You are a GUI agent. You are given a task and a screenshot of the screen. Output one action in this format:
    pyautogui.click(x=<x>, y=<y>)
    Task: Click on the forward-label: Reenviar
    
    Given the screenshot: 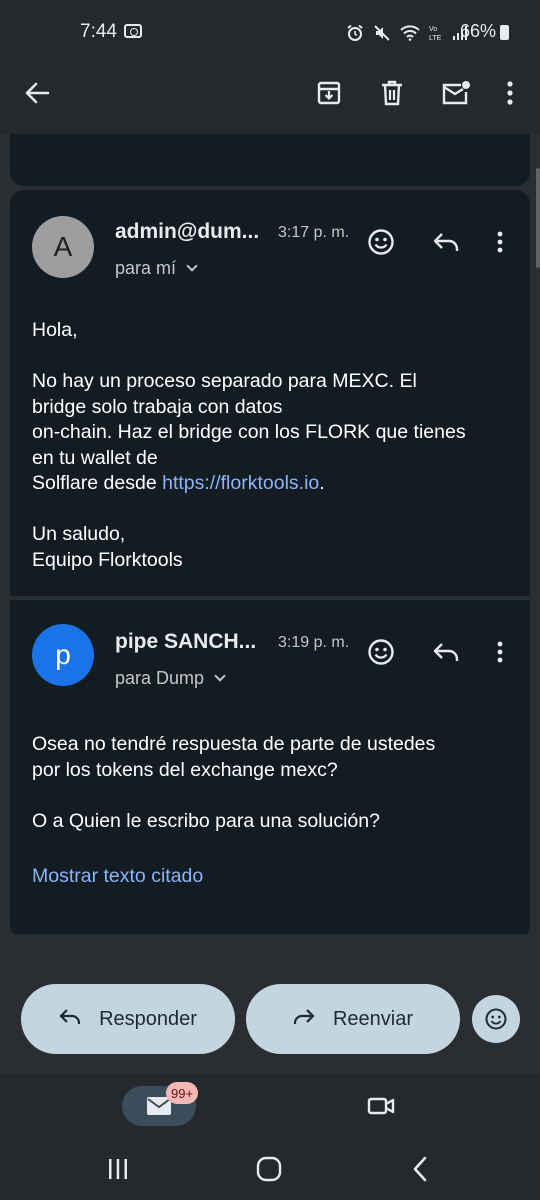 What is the action you would take?
    pyautogui.click(x=373, y=1018)
    